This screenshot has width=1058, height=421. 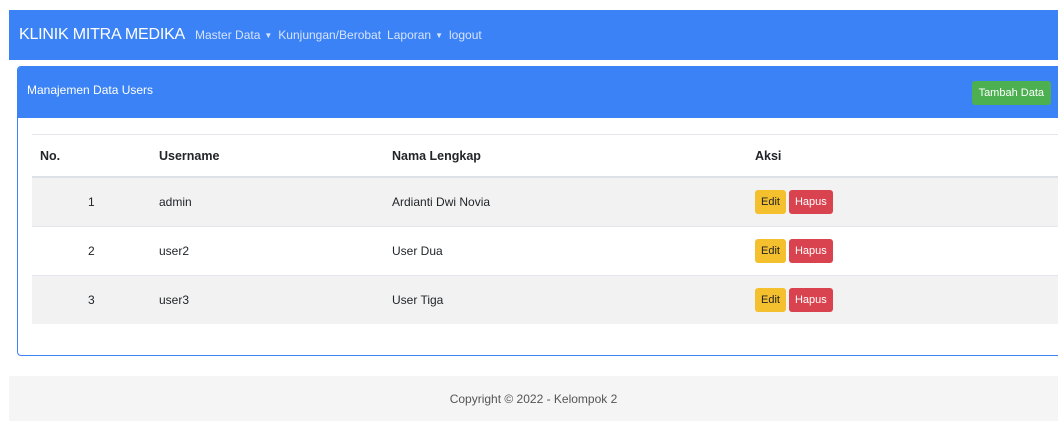 I want to click on table-row: 2 user2 User Dua Edit Hapus, so click(x=545, y=250).